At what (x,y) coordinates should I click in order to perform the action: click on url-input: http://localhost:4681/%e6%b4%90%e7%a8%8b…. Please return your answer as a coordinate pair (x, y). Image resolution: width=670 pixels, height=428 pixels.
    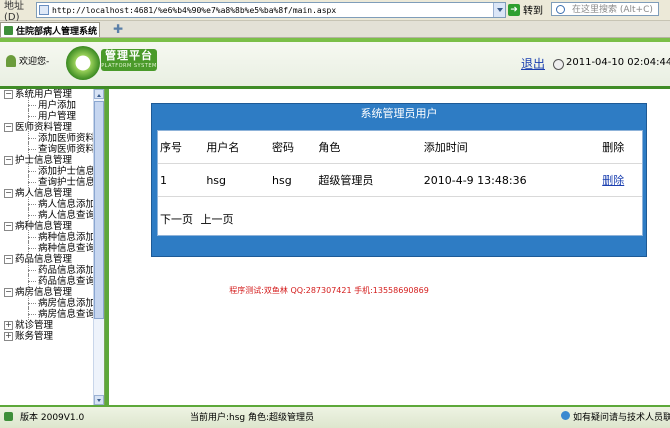
    Looking at the image, I should click on (271, 10).